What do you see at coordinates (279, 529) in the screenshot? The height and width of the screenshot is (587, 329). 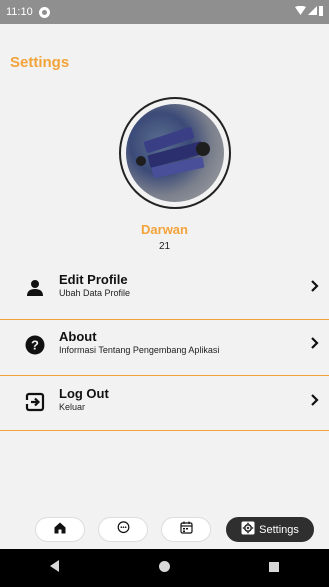 I see `nav-settings-label: Settings` at bounding box center [279, 529].